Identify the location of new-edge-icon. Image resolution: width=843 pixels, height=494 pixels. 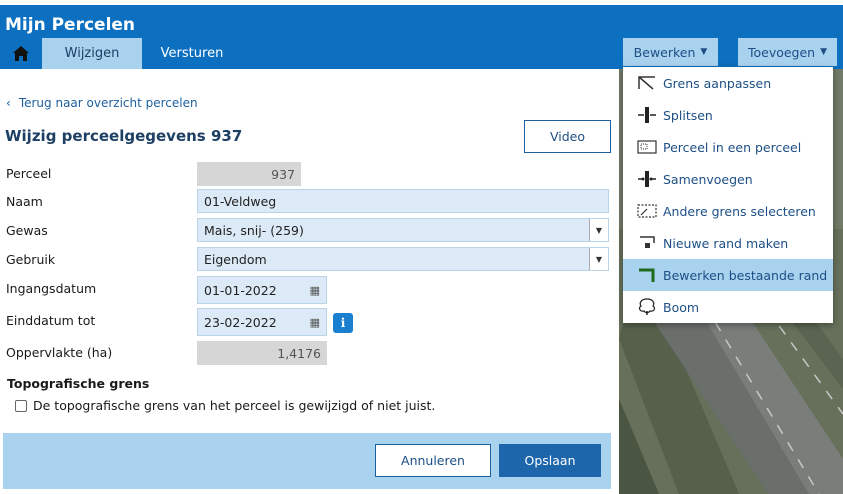
(647, 243).